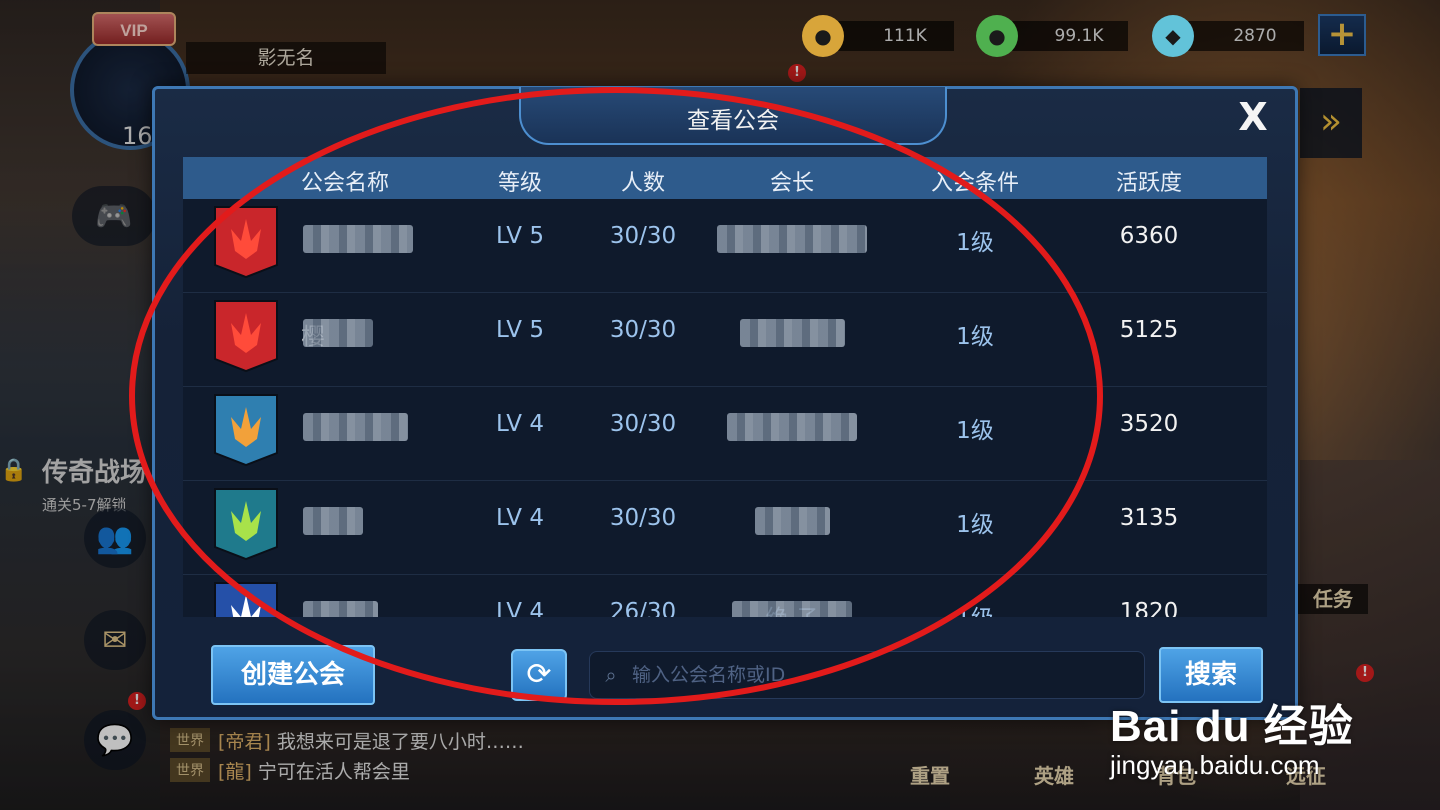  What do you see at coordinates (1253, 117) in the screenshot?
I see `close-button: X` at bounding box center [1253, 117].